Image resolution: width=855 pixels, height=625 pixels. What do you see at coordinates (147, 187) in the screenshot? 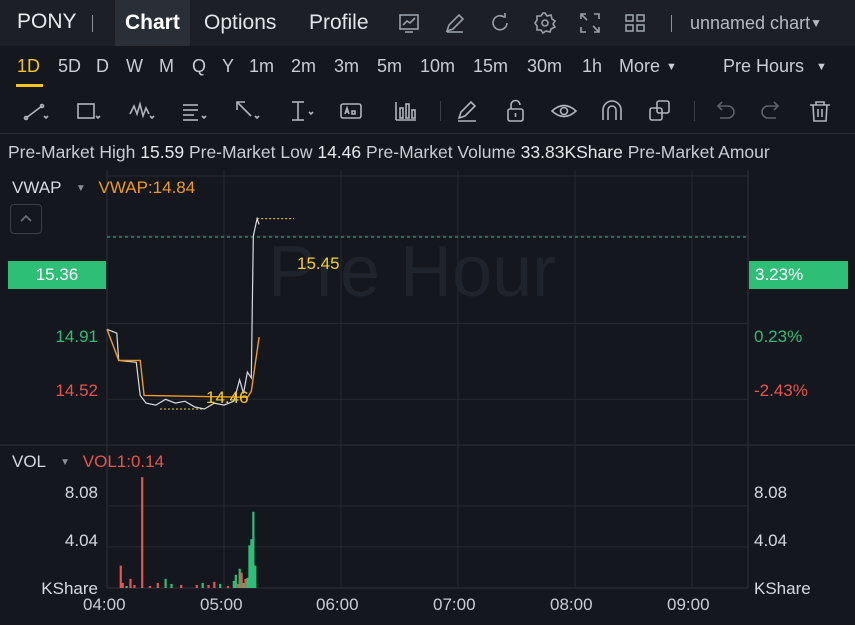
I see `vwap-value: VWAP:14.84` at bounding box center [147, 187].